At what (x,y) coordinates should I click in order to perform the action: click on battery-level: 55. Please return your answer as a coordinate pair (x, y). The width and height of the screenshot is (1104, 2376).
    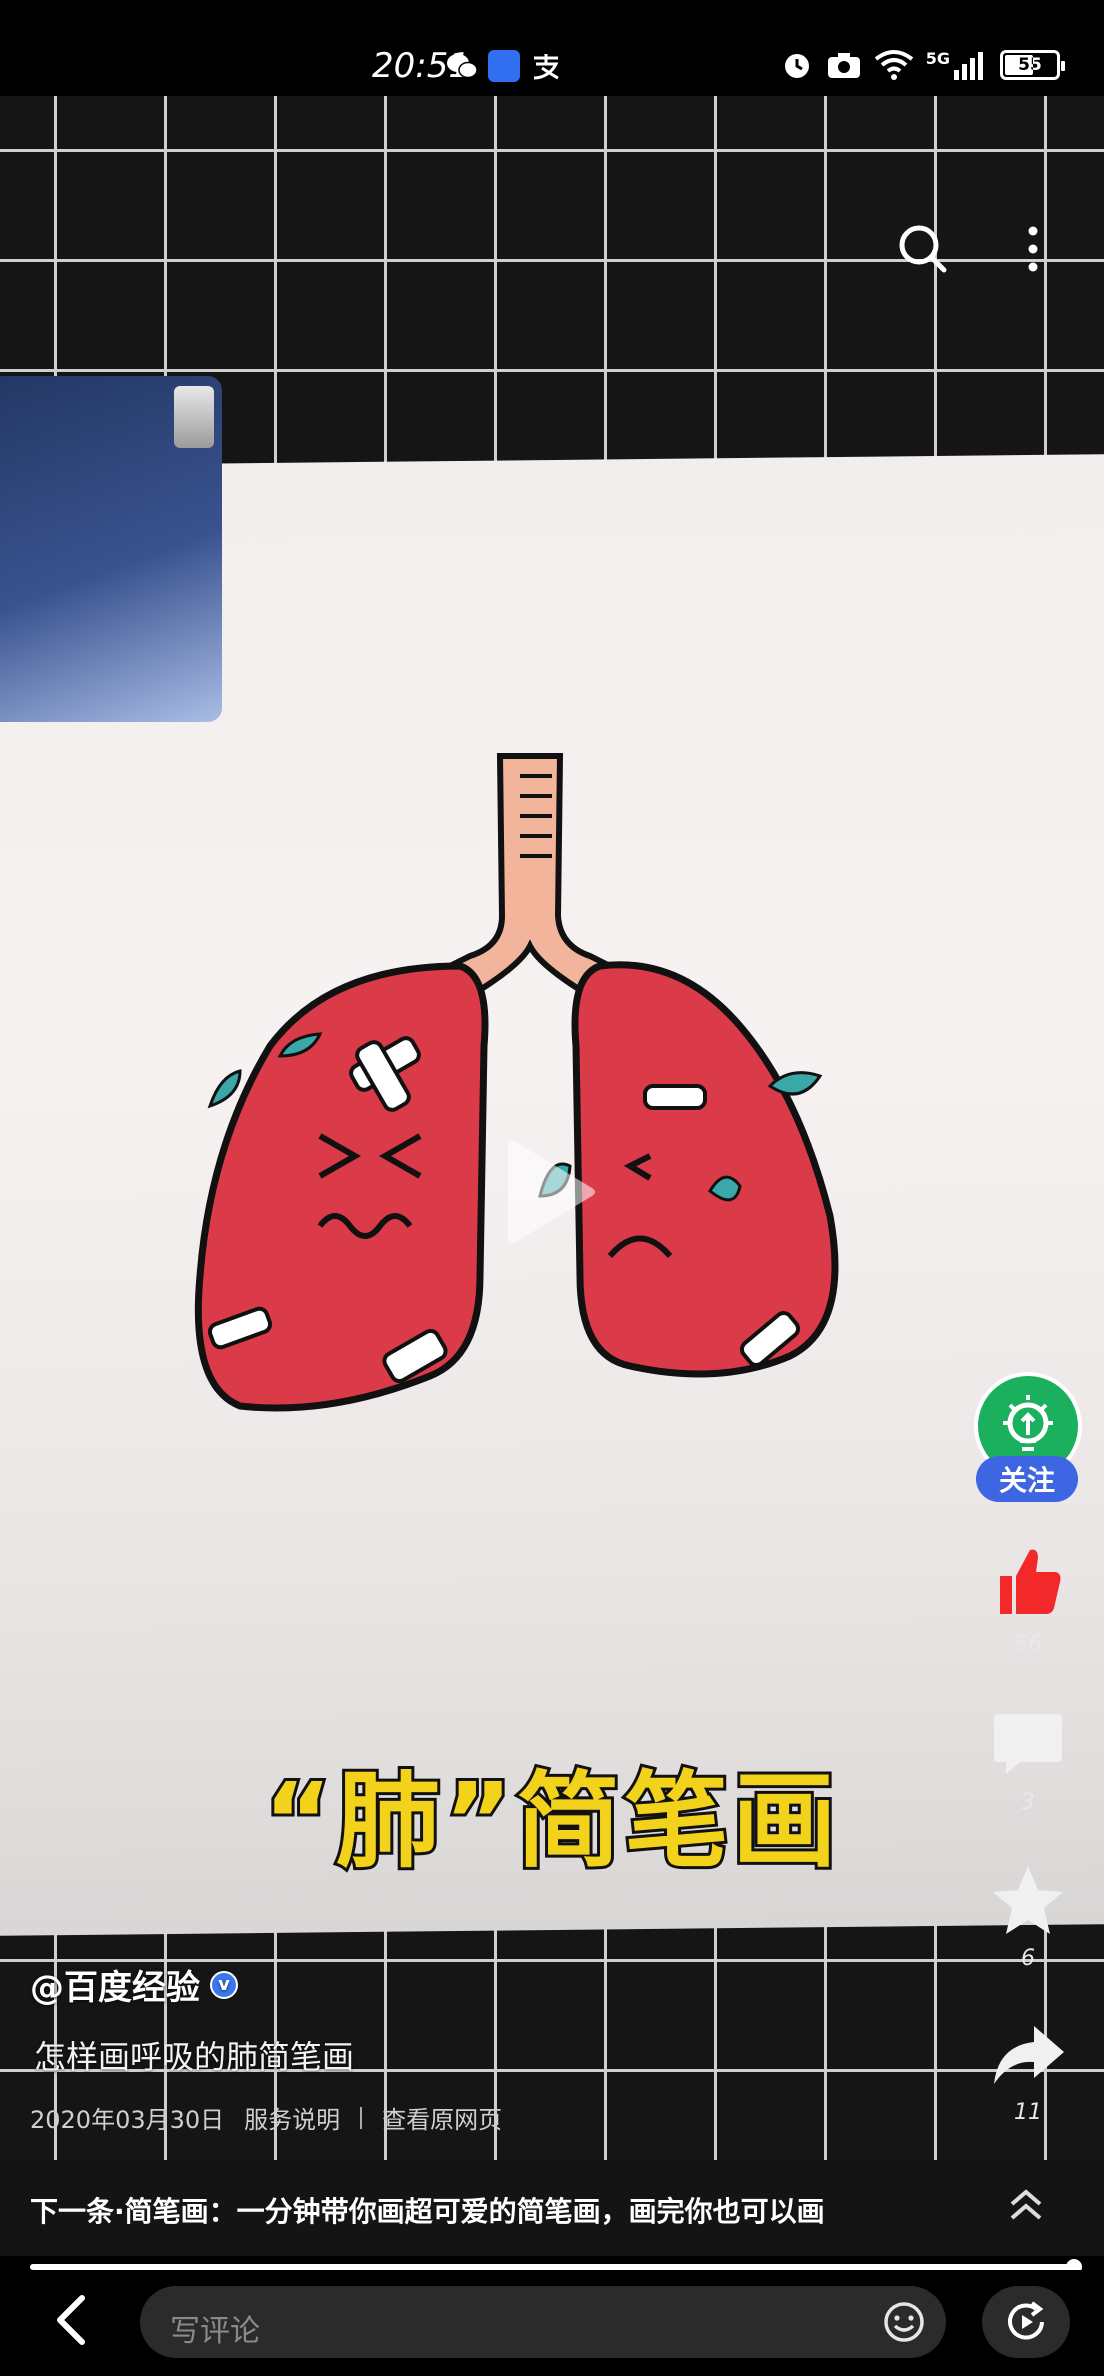
    Looking at the image, I should click on (1030, 65).